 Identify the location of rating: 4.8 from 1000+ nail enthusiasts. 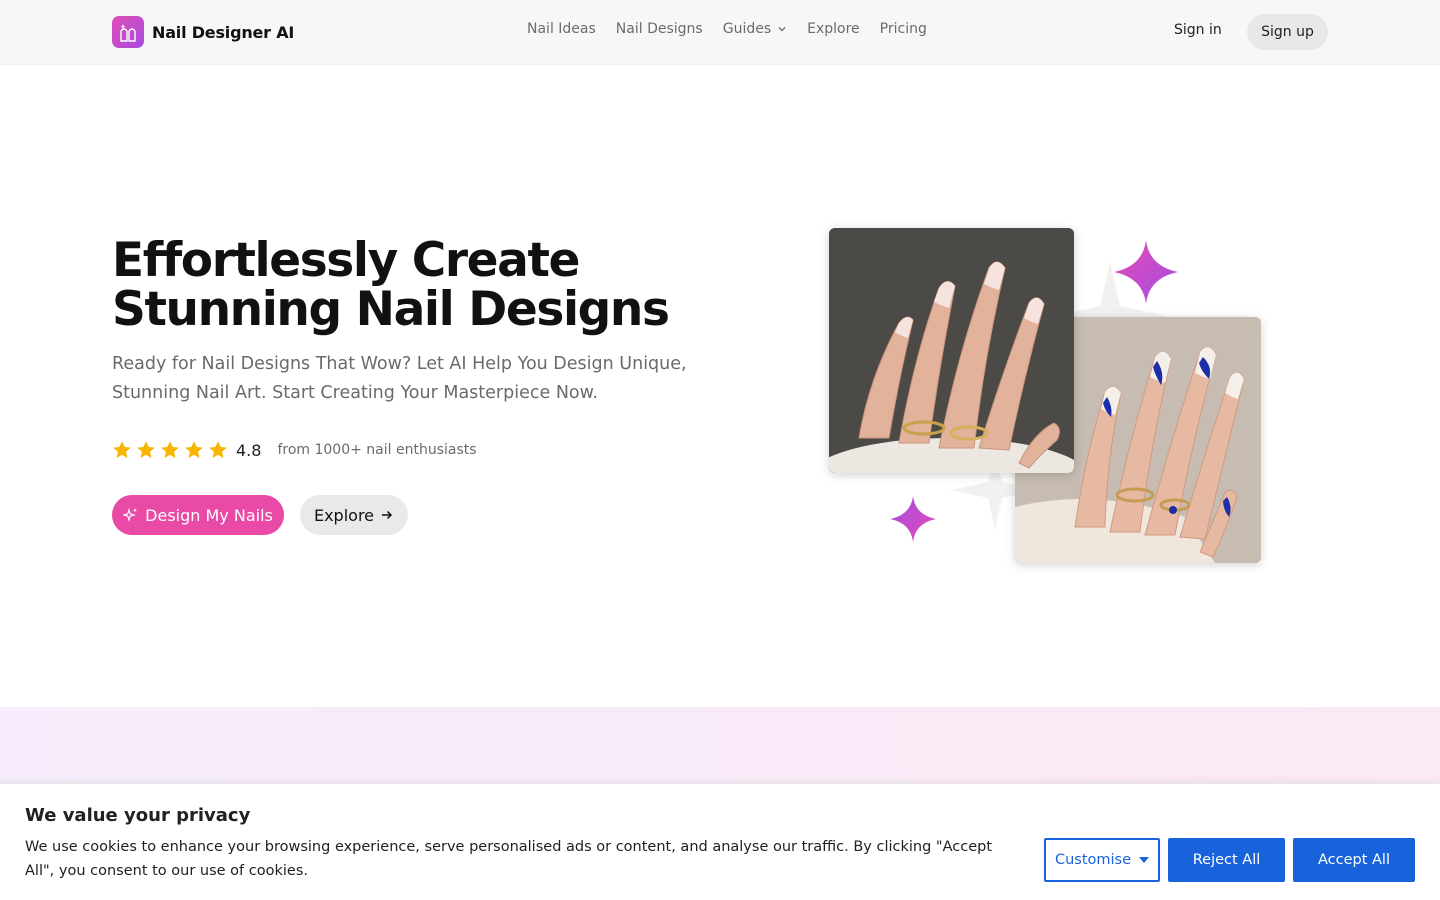
(294, 450).